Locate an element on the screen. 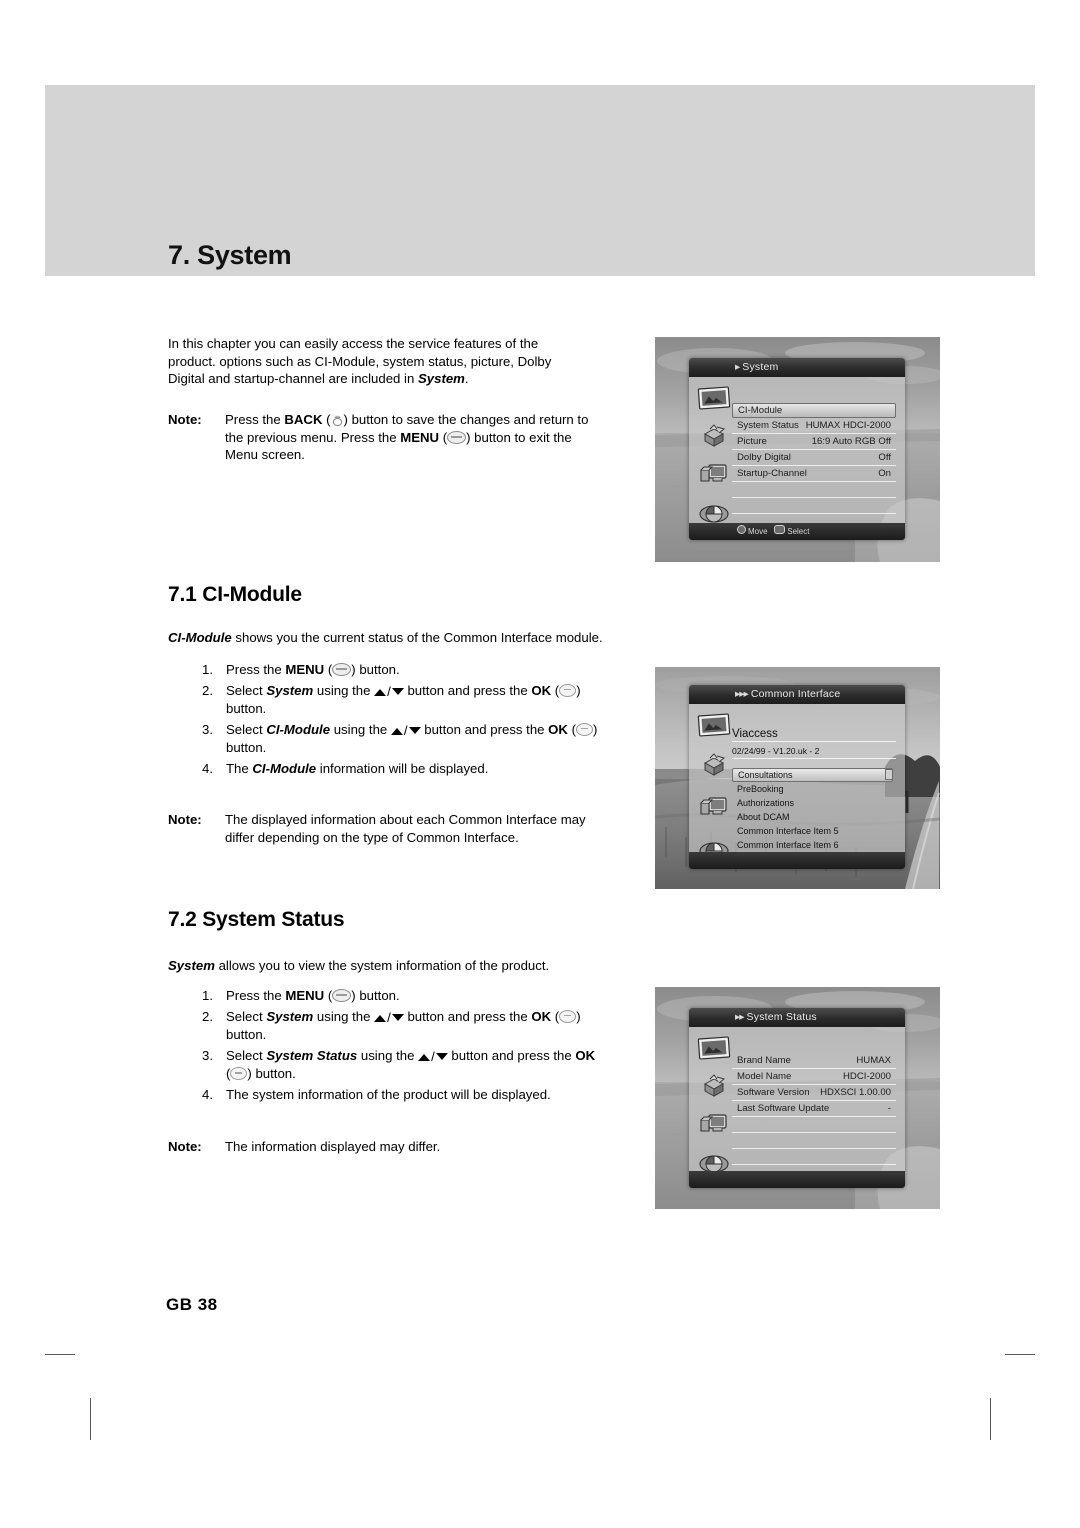  step-2-mid2: button and press the is located at coordinates (467, 690).